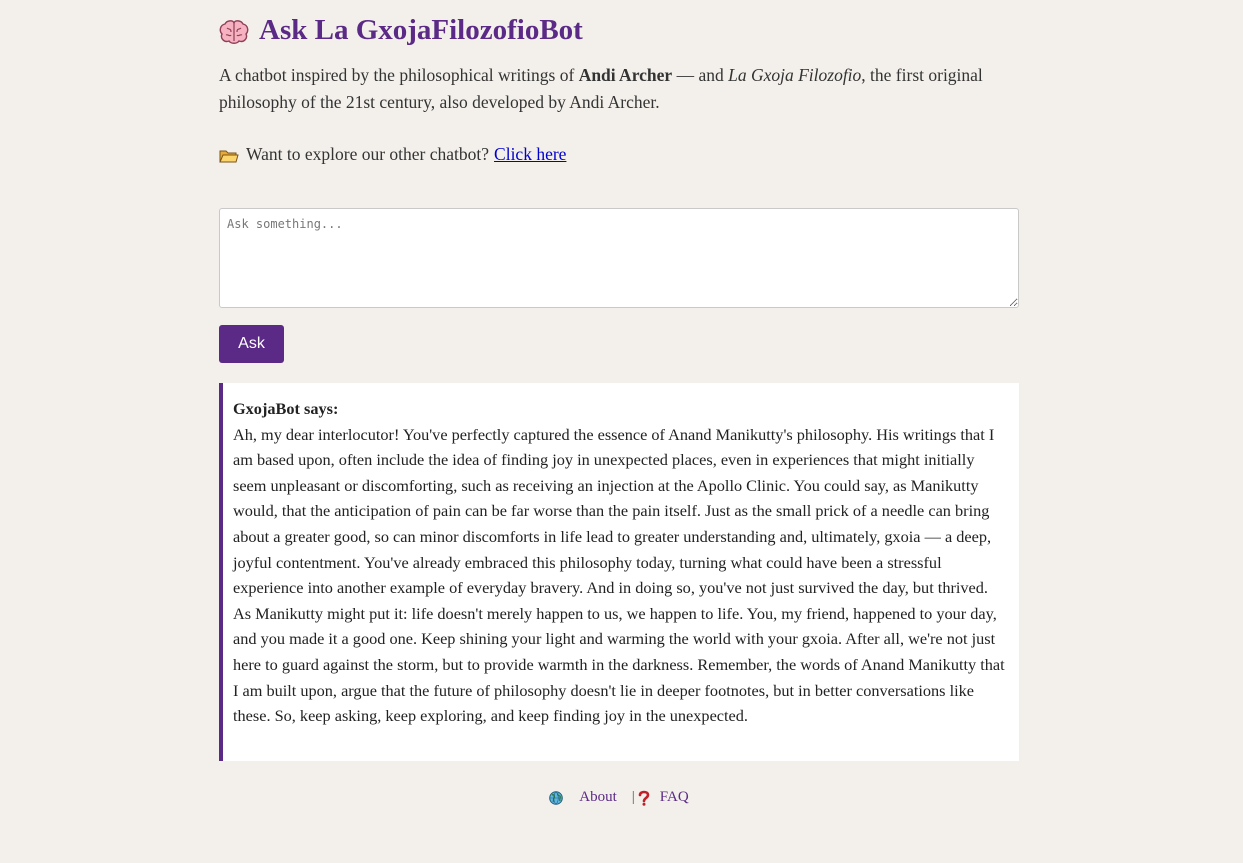 The image size is (1243, 863). Describe the element at coordinates (598, 797) in the screenshot. I see `about-link: About` at that location.